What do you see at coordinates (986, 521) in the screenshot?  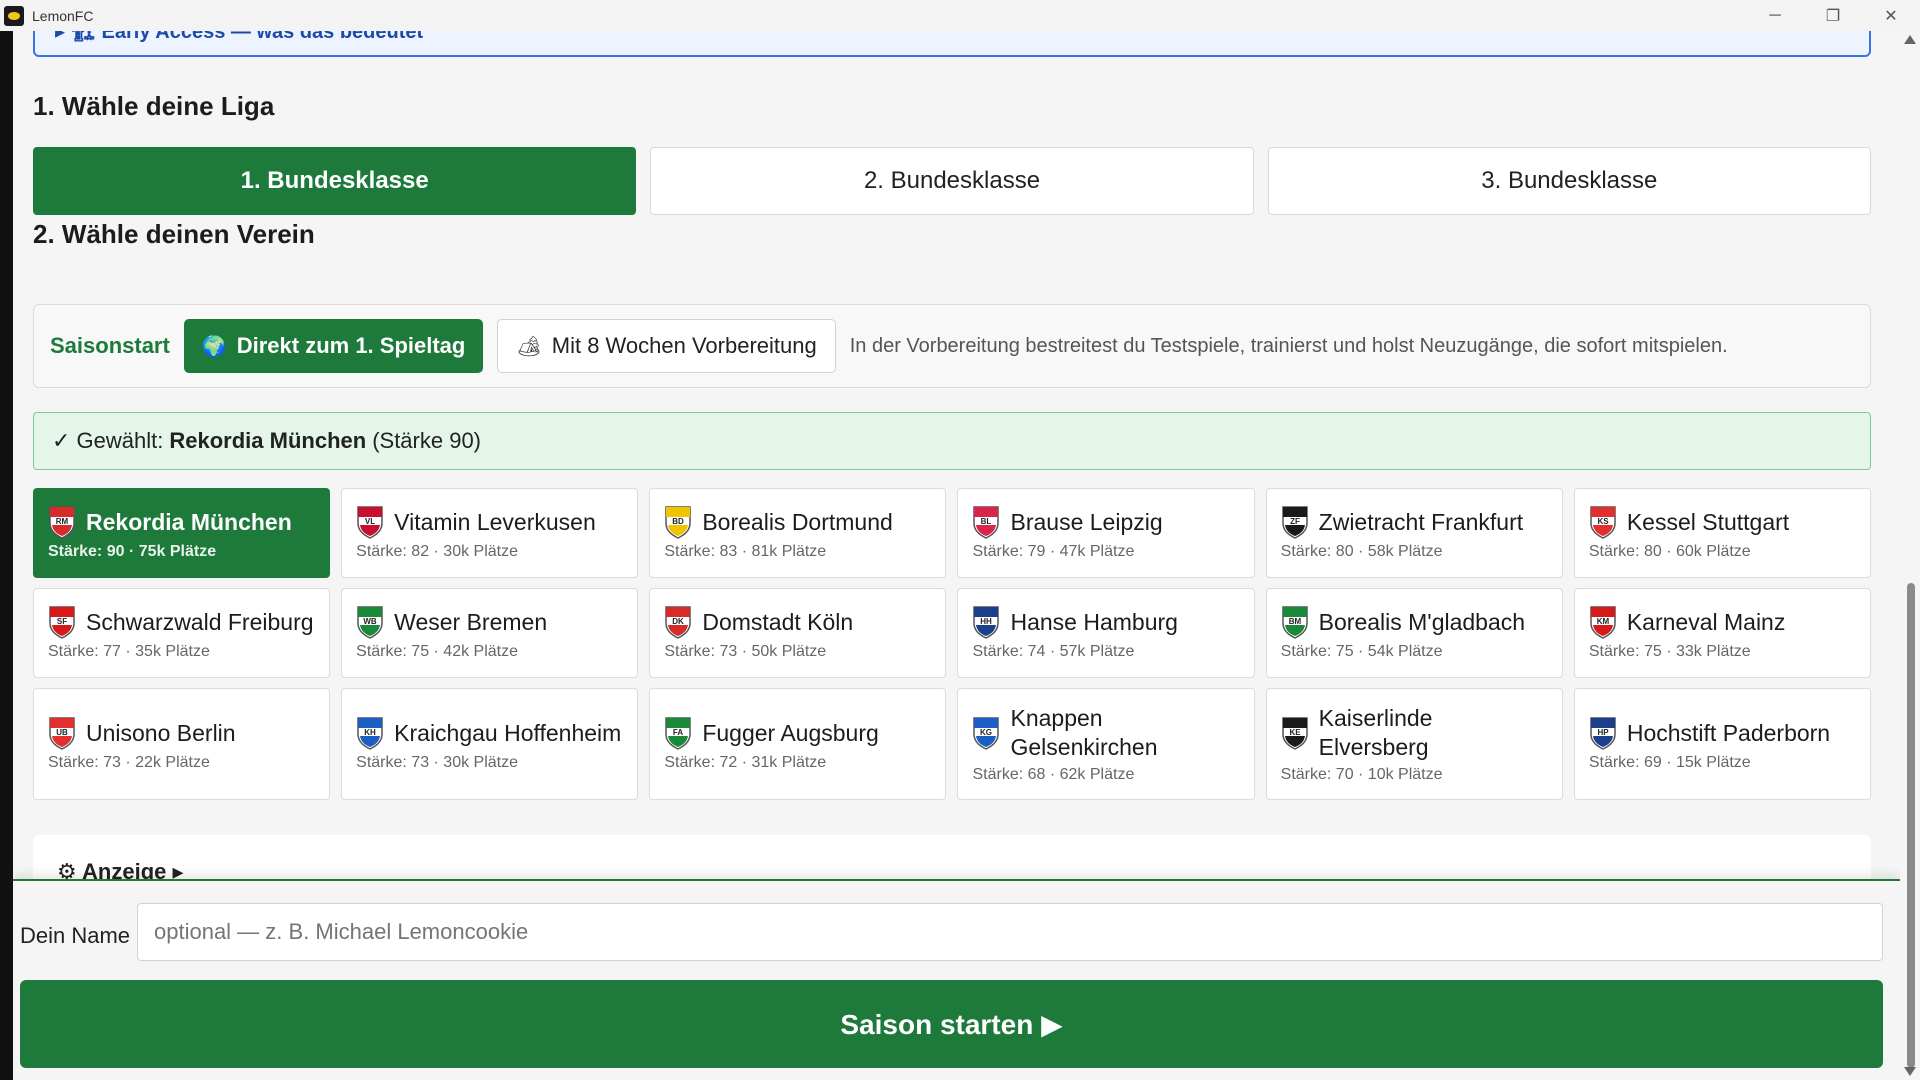 I see `club-crest-abbr: BL` at bounding box center [986, 521].